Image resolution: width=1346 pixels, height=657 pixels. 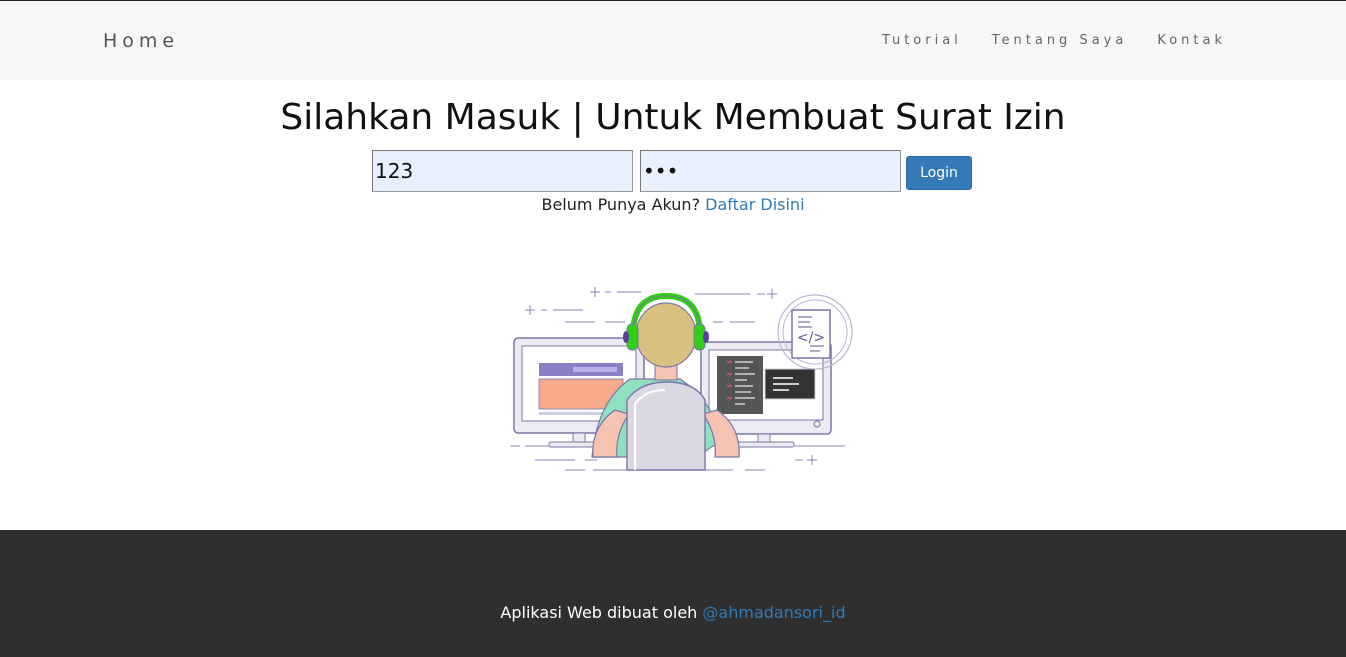 What do you see at coordinates (502, 171) in the screenshot?
I see `username-input` at bounding box center [502, 171].